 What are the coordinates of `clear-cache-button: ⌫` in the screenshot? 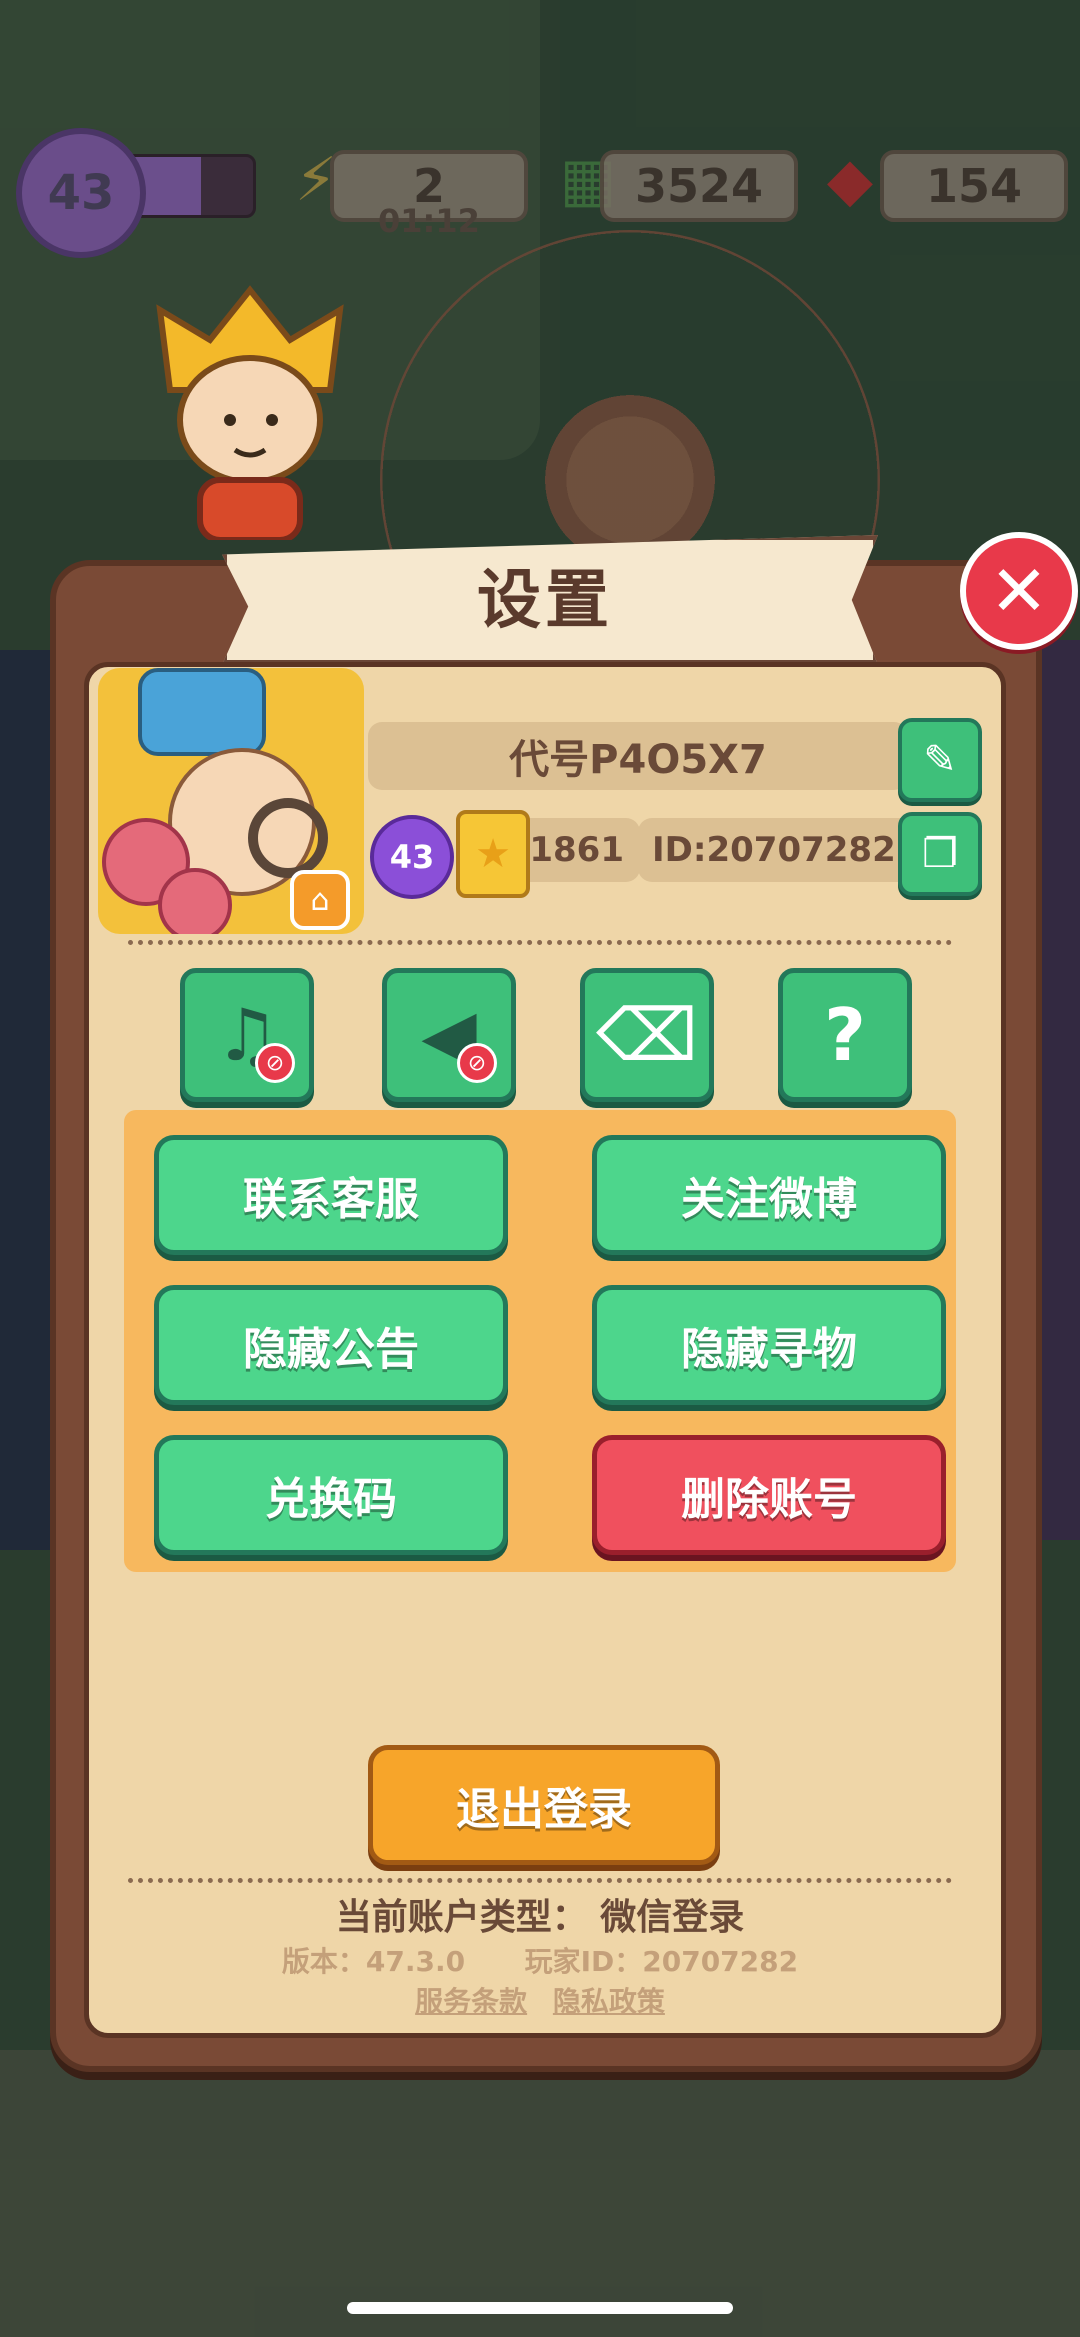 It's located at (647, 1035).